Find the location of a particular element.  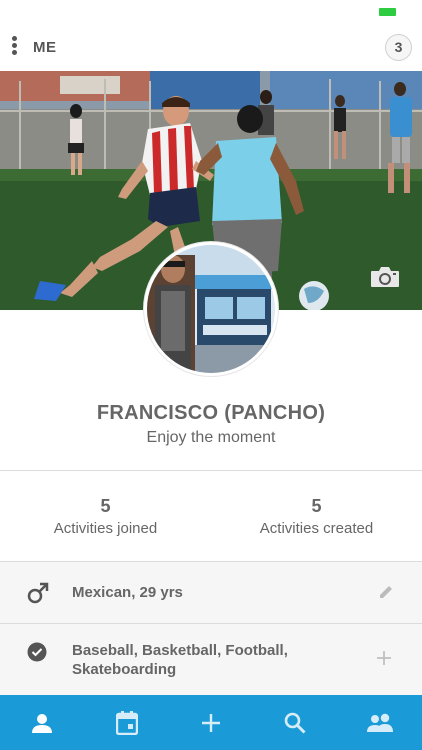

tab-calendar is located at coordinates (126, 722).